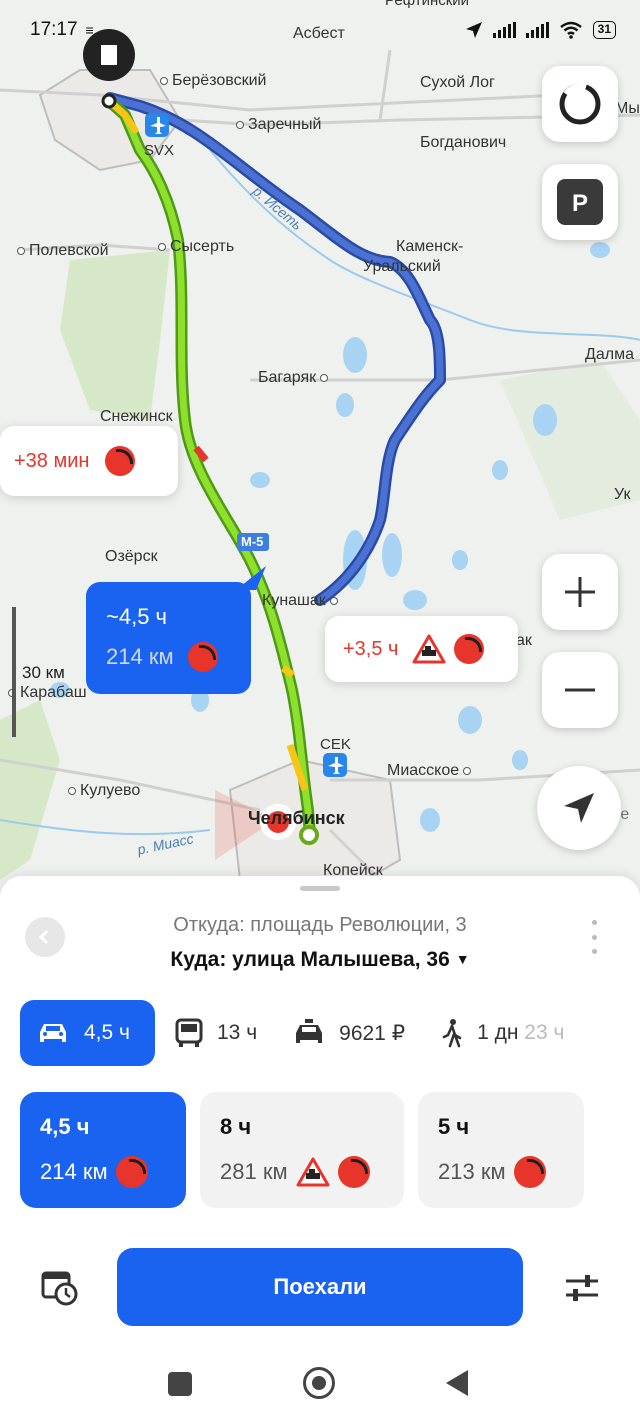  What do you see at coordinates (537, 30) in the screenshot?
I see `cell-signal-2-icon` at bounding box center [537, 30].